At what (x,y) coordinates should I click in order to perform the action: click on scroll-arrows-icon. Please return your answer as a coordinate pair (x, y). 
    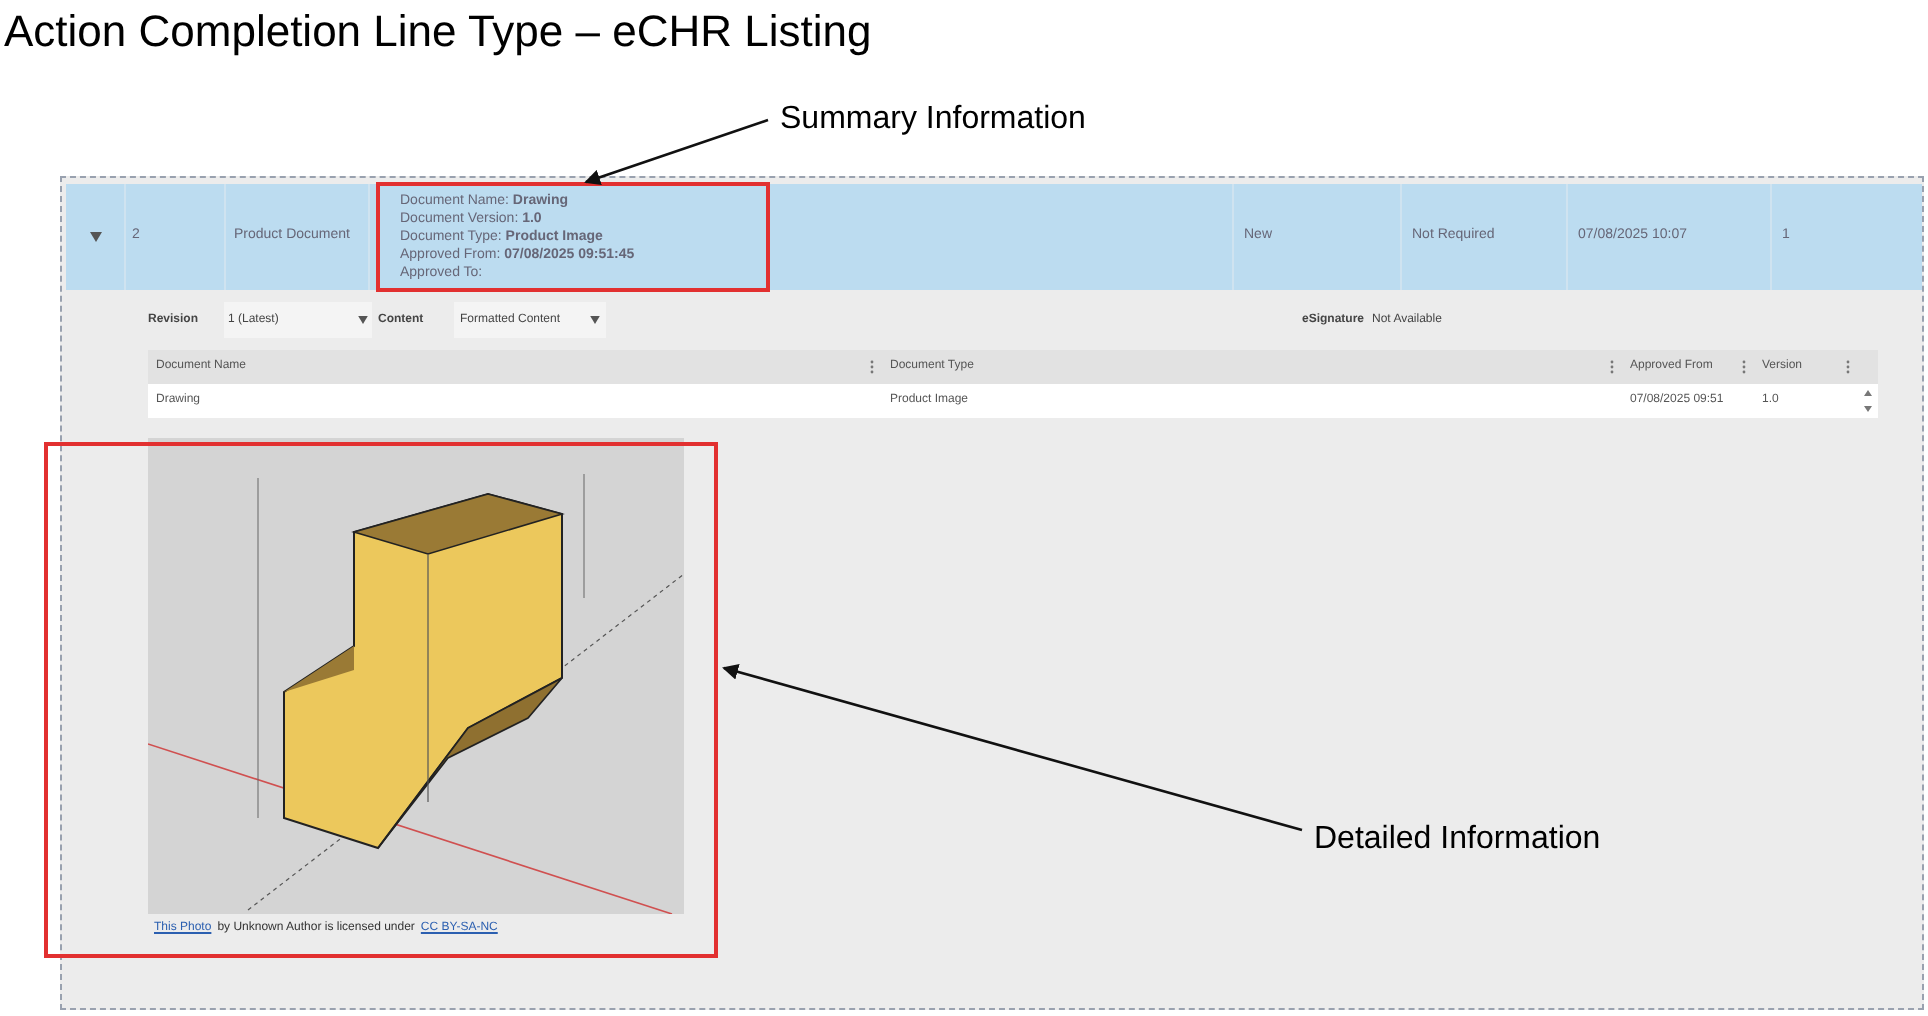
    Looking at the image, I should click on (1868, 401).